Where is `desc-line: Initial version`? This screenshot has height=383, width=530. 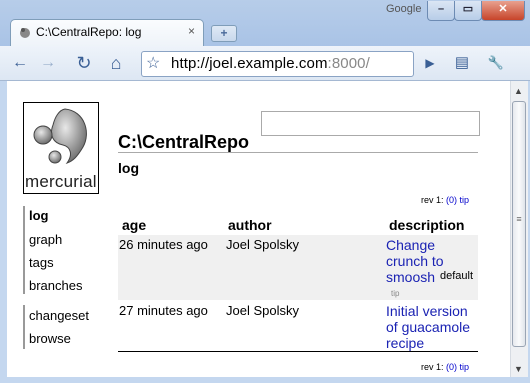 desc-line: Initial version is located at coordinates (427, 311).